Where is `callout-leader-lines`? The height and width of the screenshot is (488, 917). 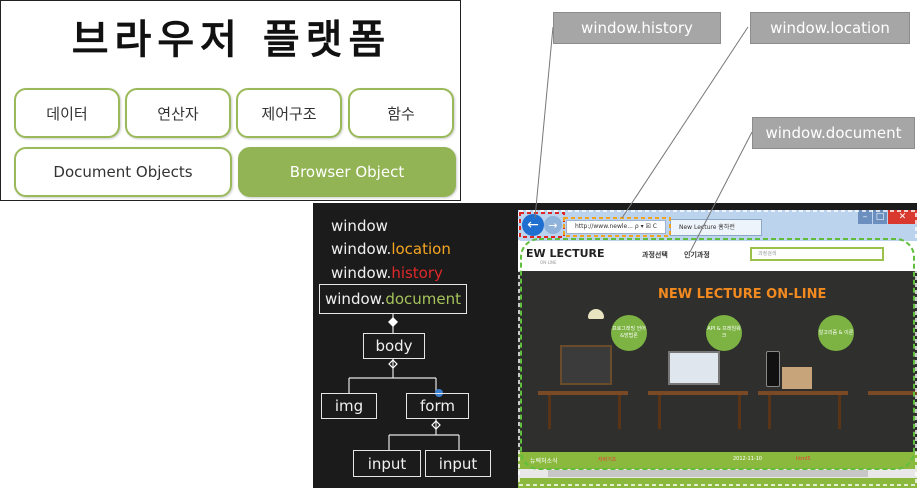
callout-leader-lines is located at coordinates (643, 139).